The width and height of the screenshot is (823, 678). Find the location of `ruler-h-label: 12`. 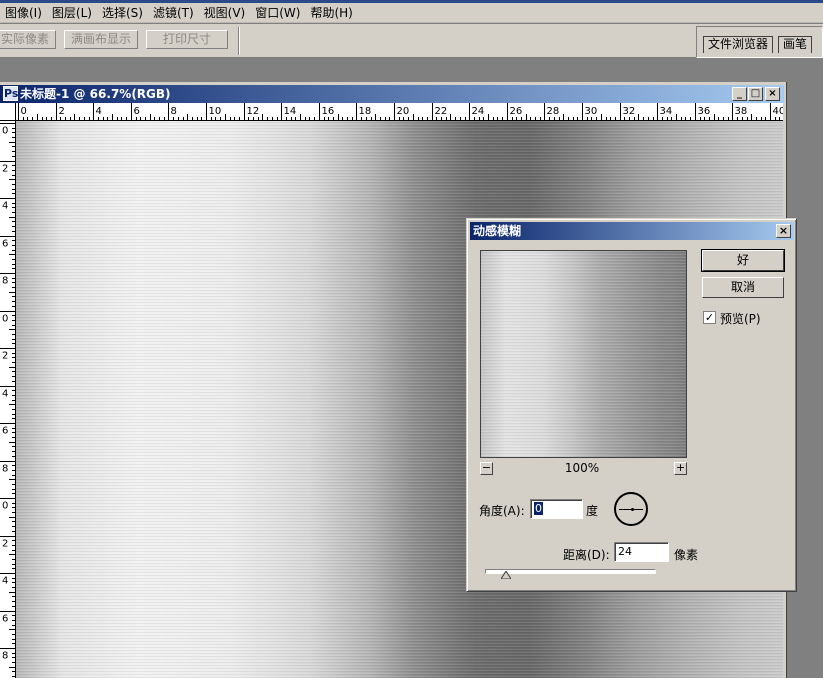

ruler-h-label: 12 is located at coordinates (253, 111).